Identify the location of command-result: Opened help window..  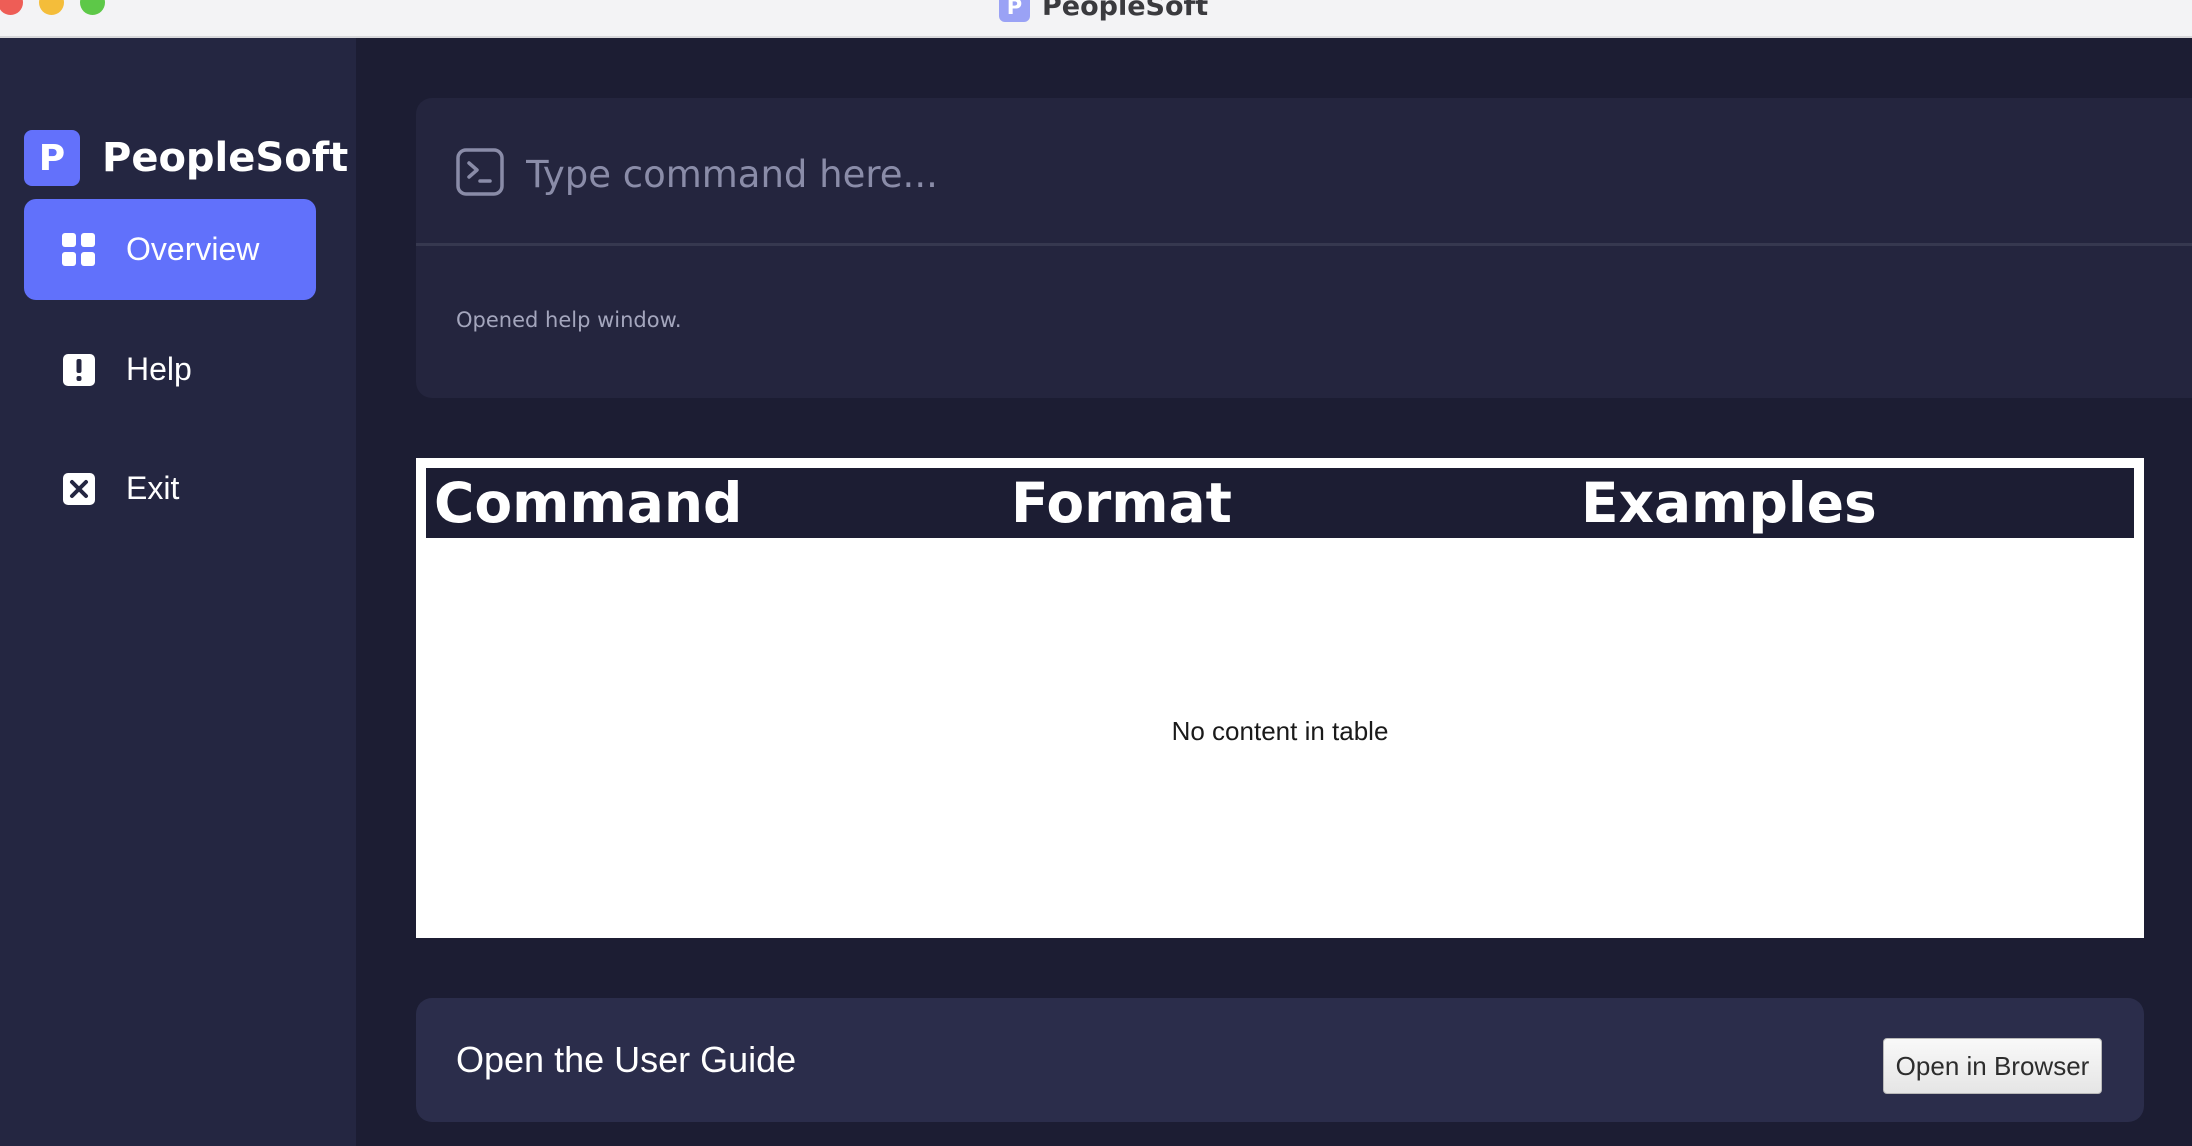
(569, 320).